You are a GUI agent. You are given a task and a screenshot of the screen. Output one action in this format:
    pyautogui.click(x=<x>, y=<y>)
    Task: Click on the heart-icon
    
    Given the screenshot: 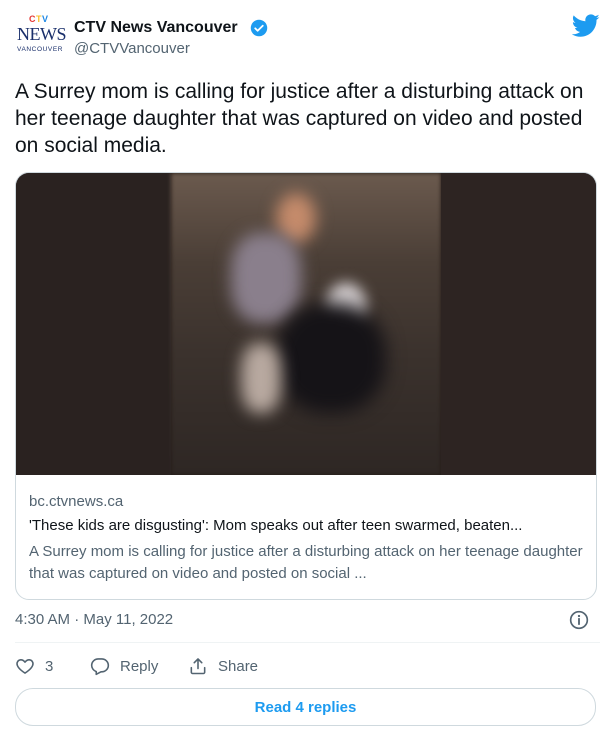 What is the action you would take?
    pyautogui.click(x=25, y=666)
    